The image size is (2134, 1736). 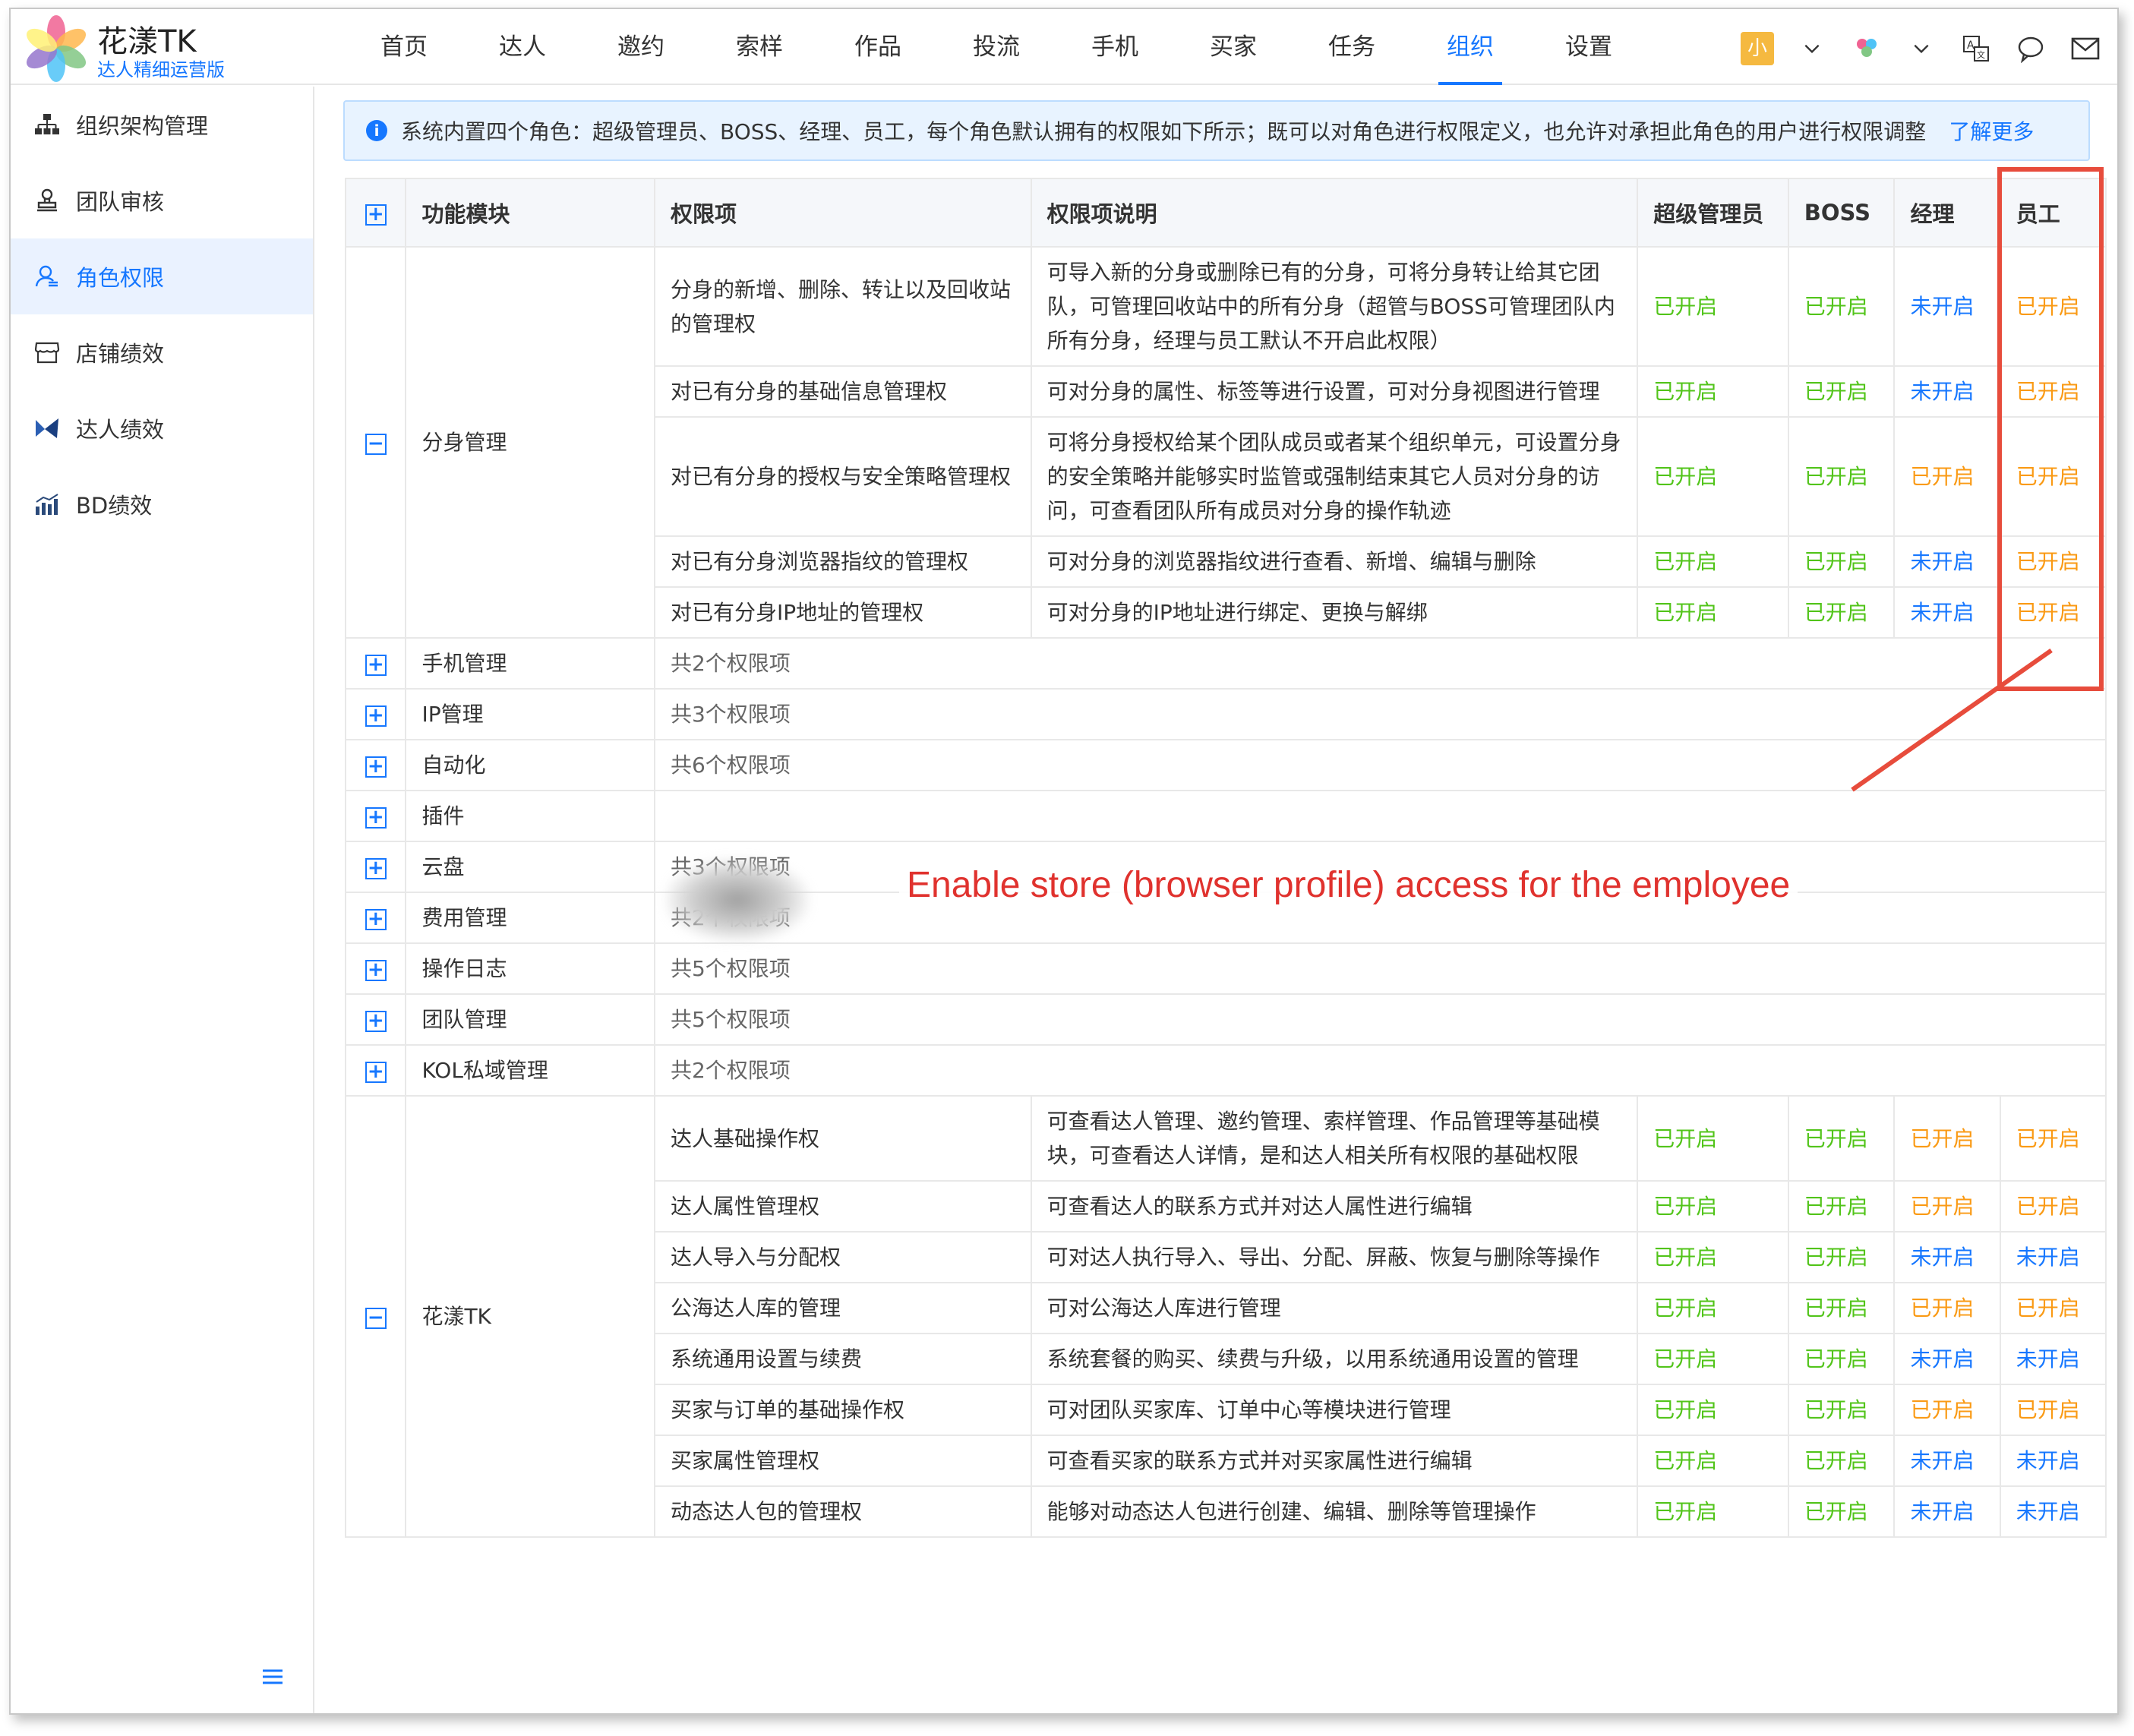 I want to click on user-avatar: 小, so click(x=1757, y=49).